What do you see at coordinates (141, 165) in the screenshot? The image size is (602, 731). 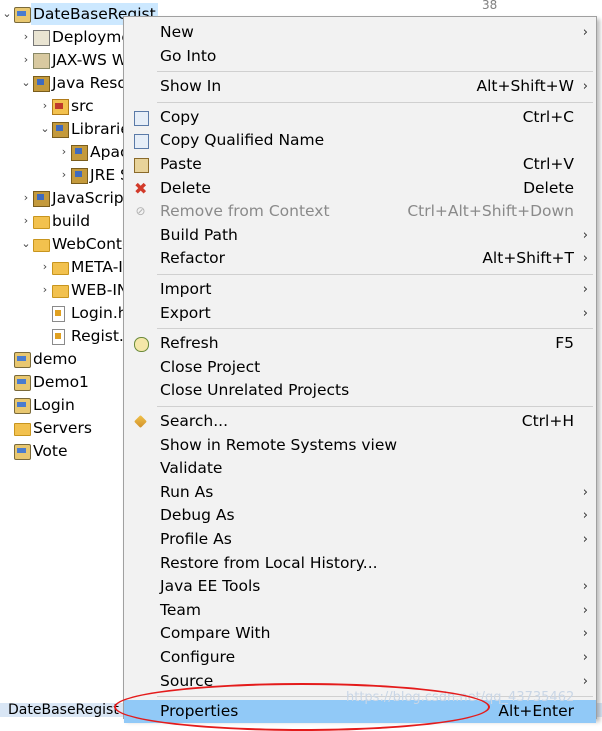 I see `paste-icon` at bounding box center [141, 165].